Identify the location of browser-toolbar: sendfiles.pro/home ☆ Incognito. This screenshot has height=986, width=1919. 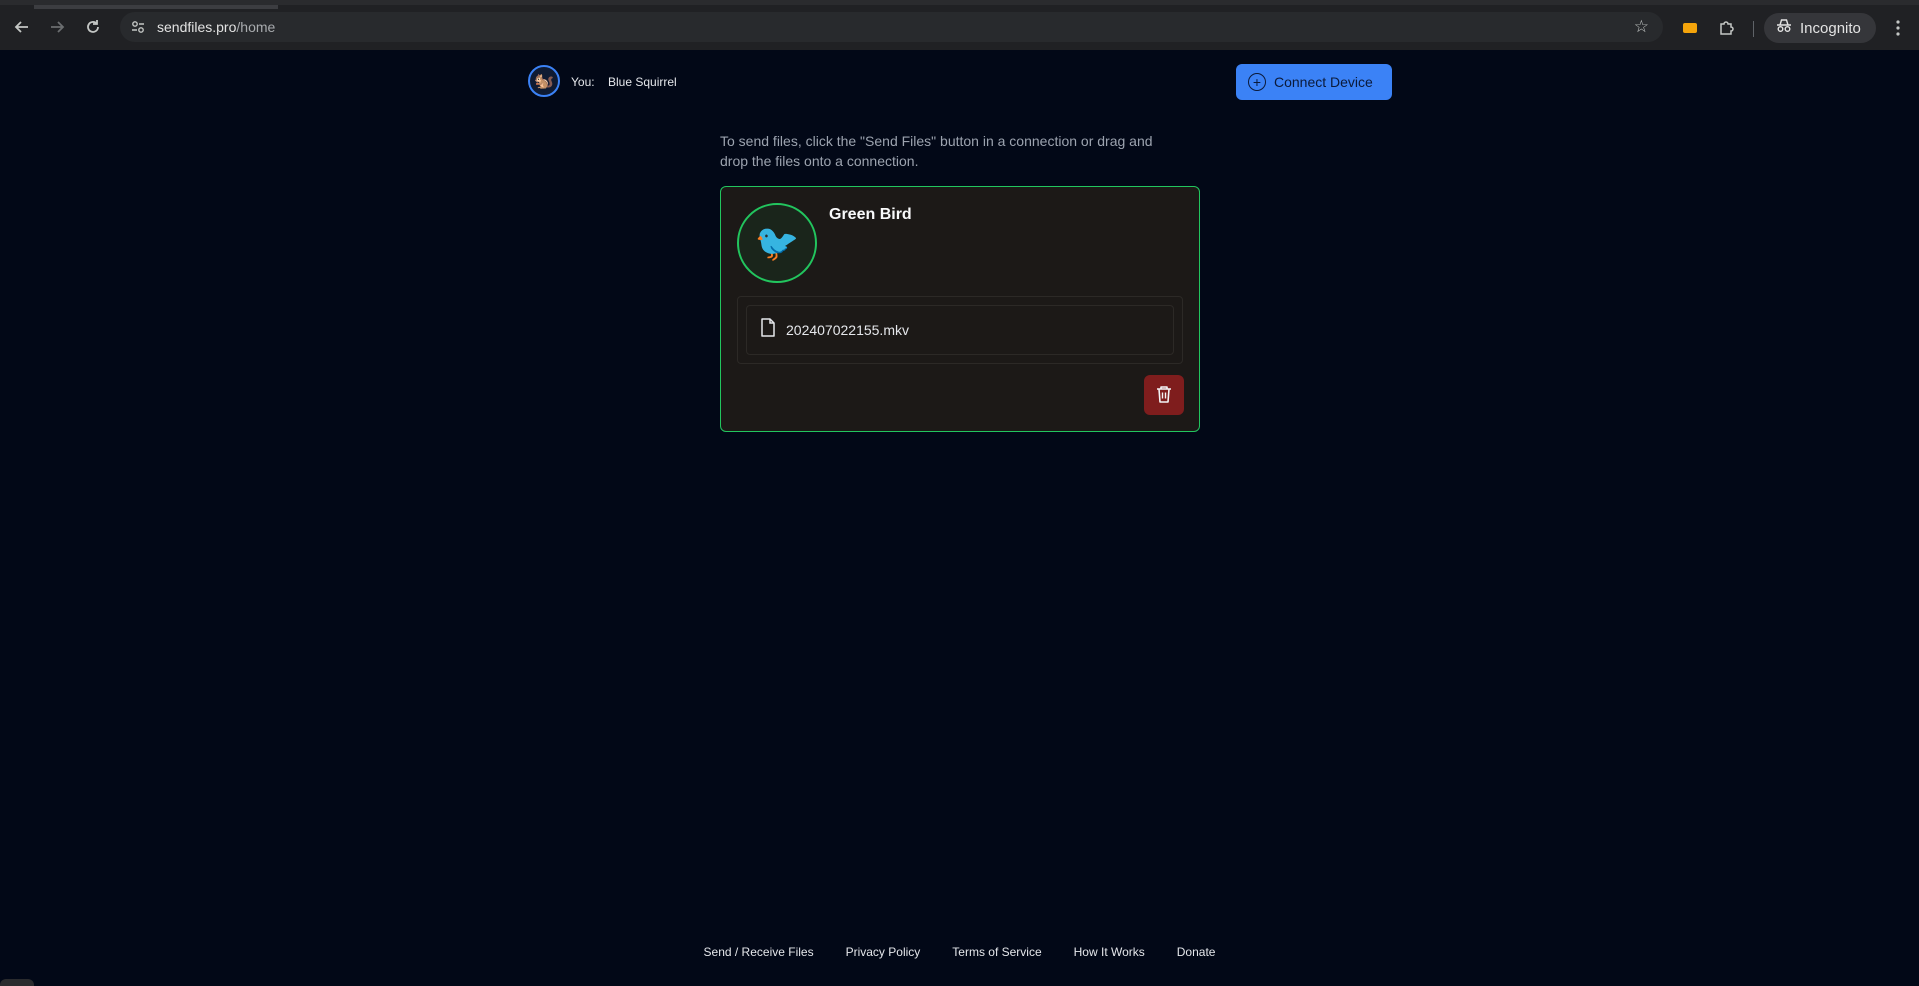
(959, 25).